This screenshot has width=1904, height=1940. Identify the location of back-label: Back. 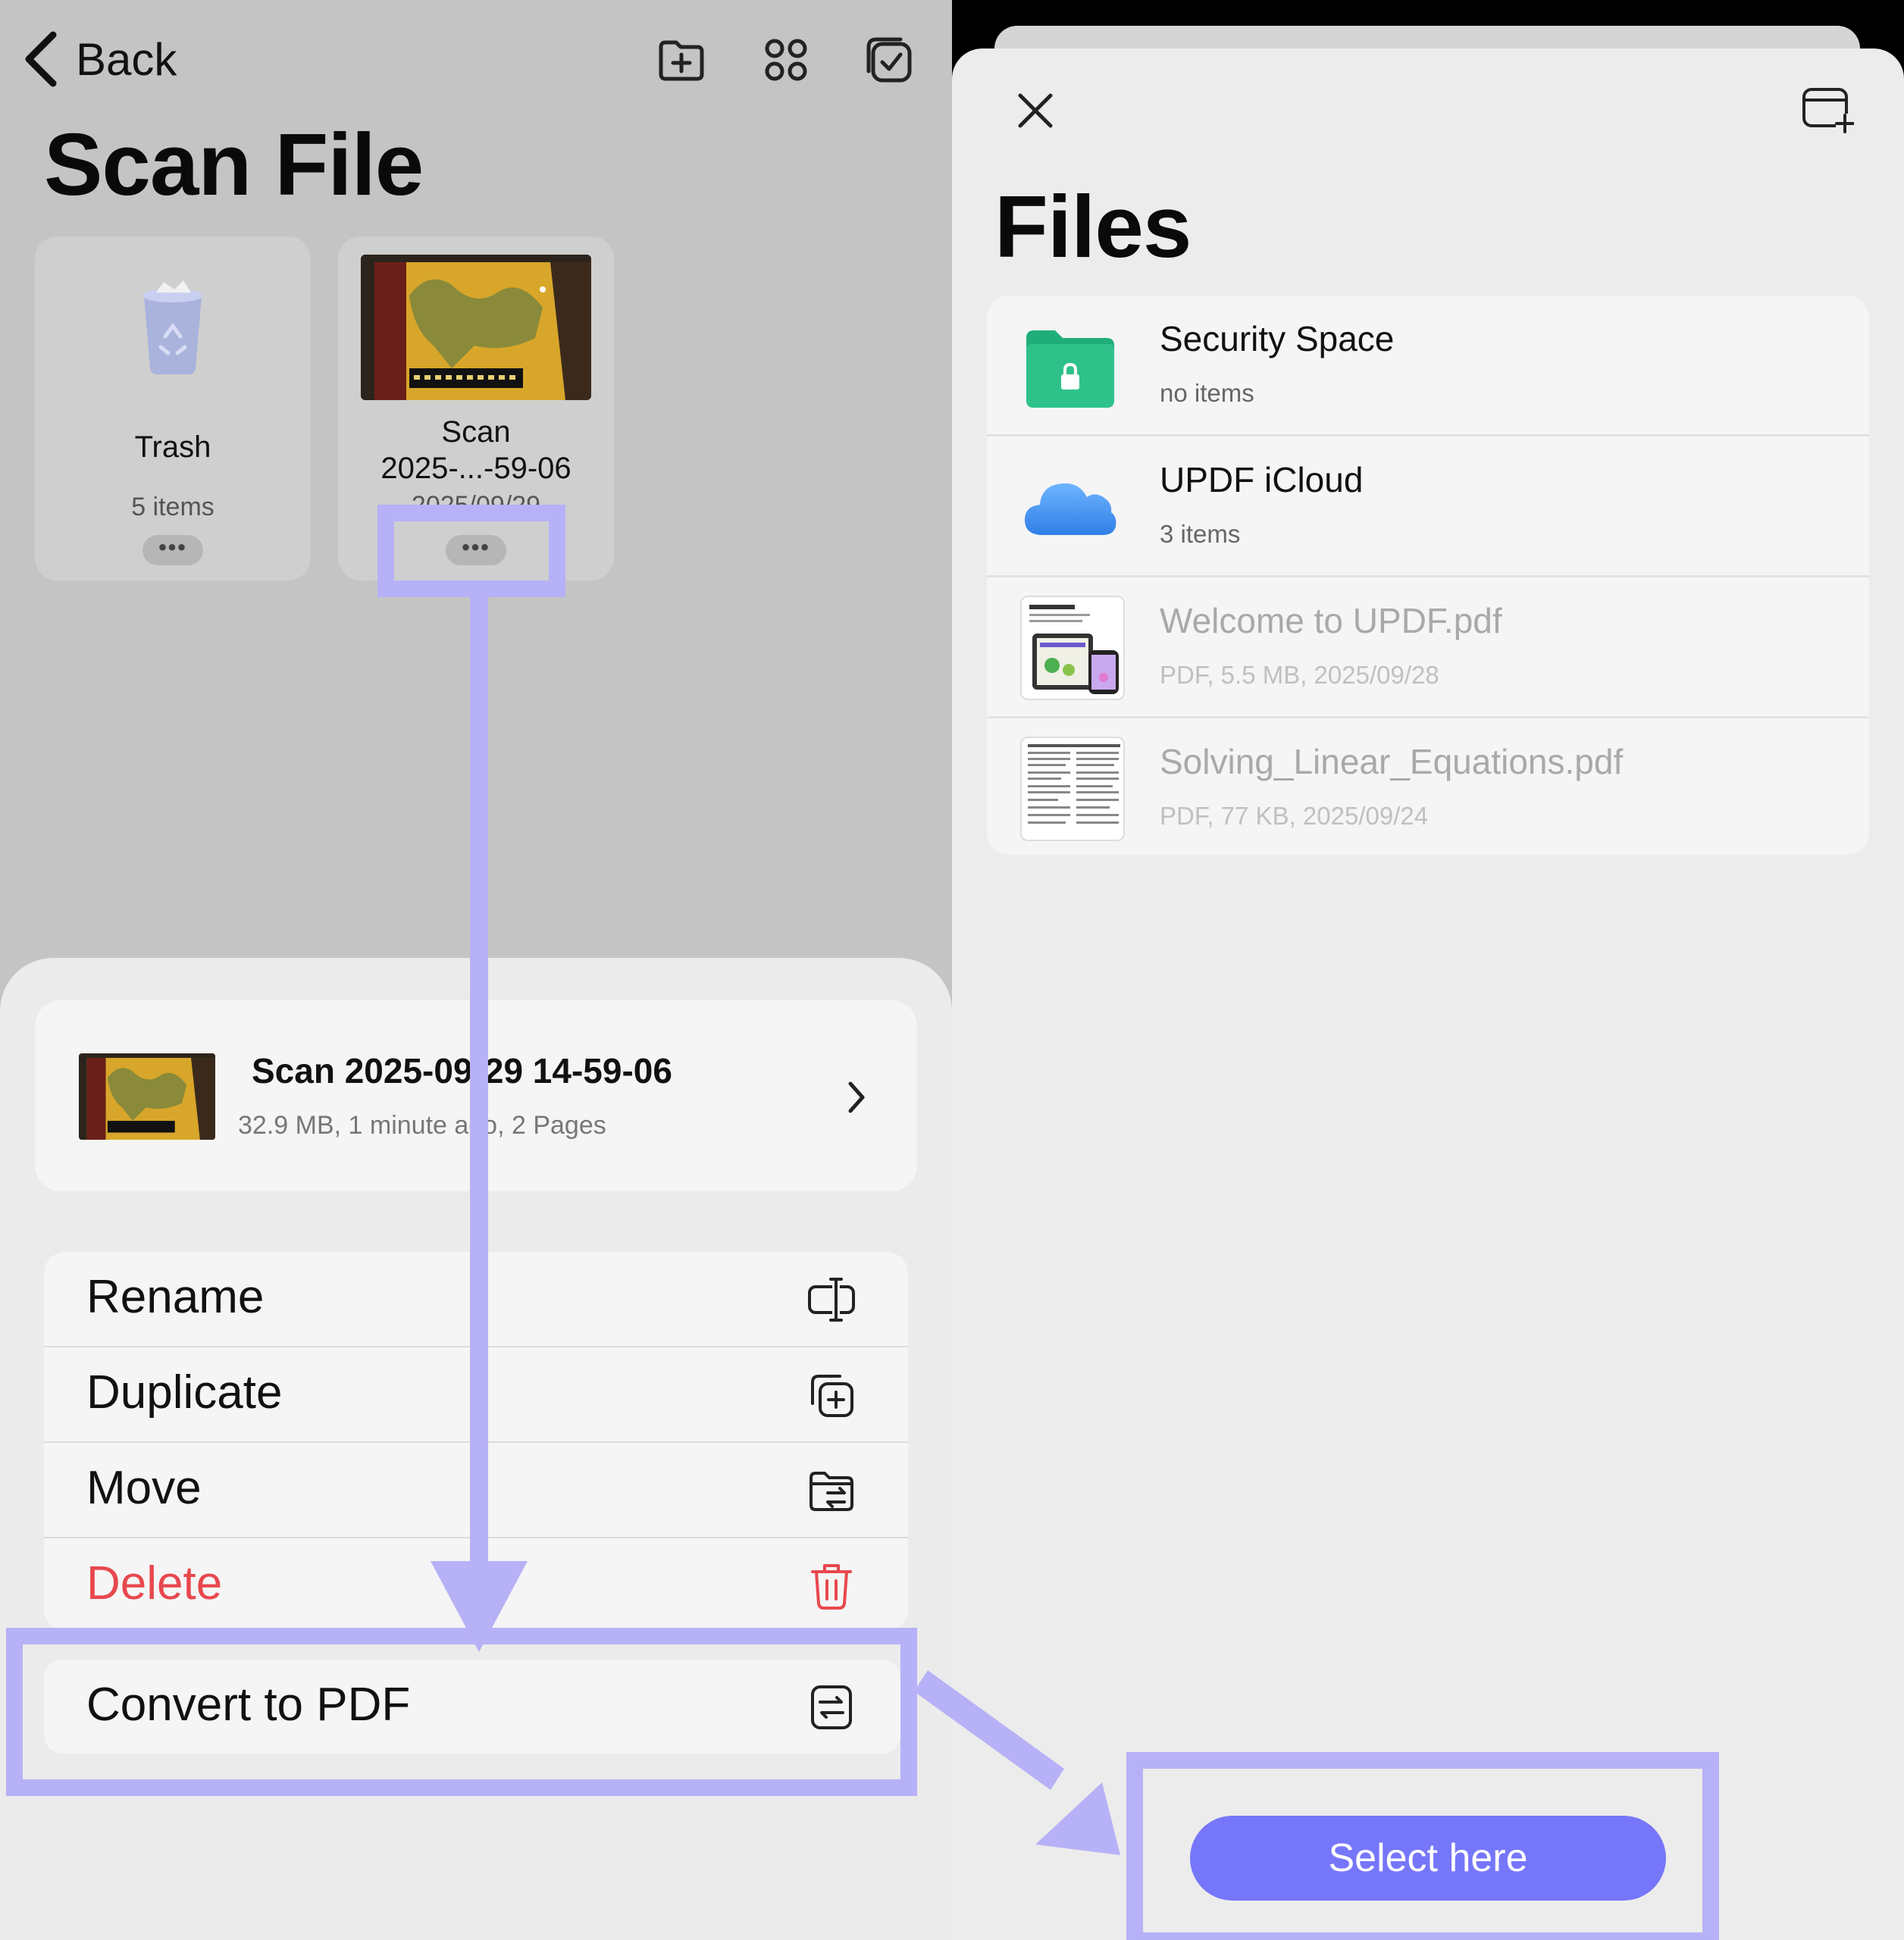
(127, 59).